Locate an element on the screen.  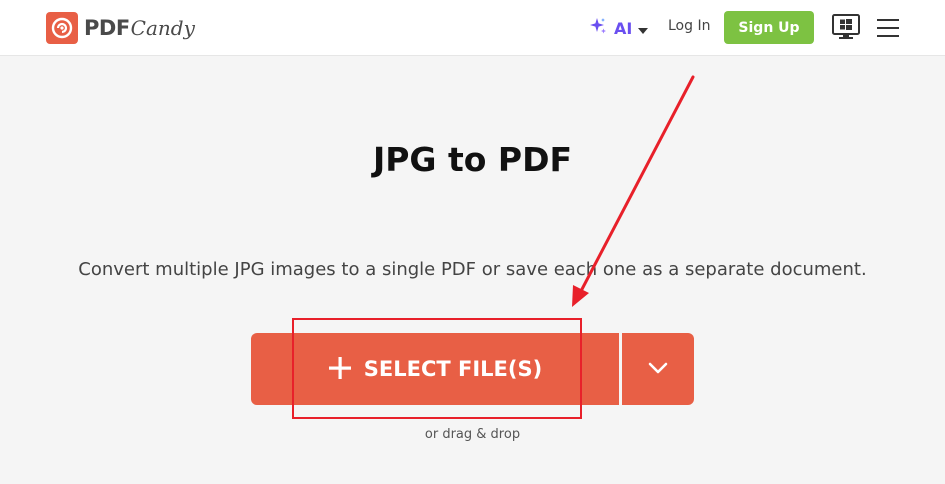
chevron-down-icon is located at coordinates (658, 369).